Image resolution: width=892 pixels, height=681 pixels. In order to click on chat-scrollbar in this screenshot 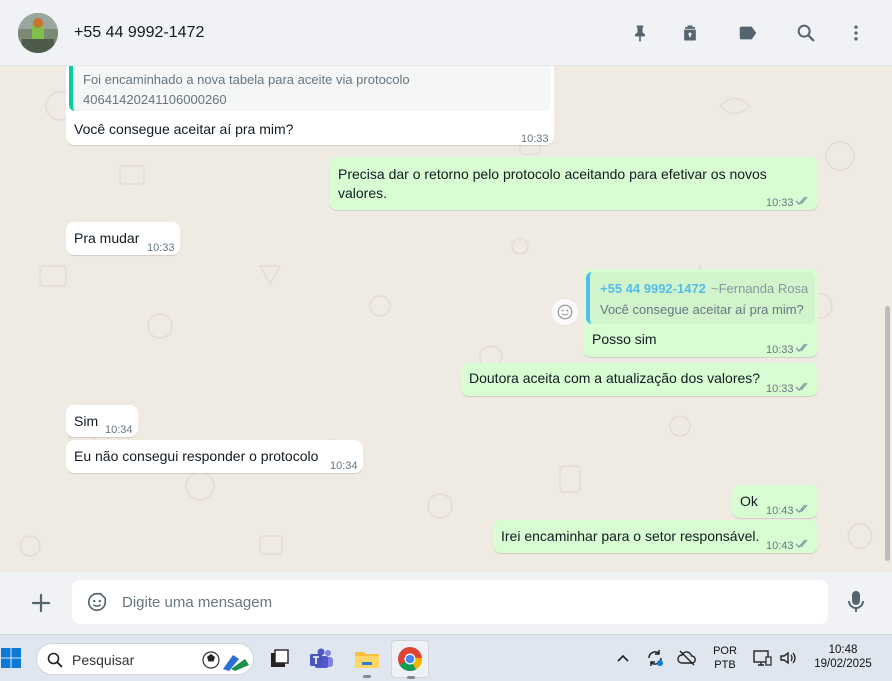, I will do `click(888, 319)`.